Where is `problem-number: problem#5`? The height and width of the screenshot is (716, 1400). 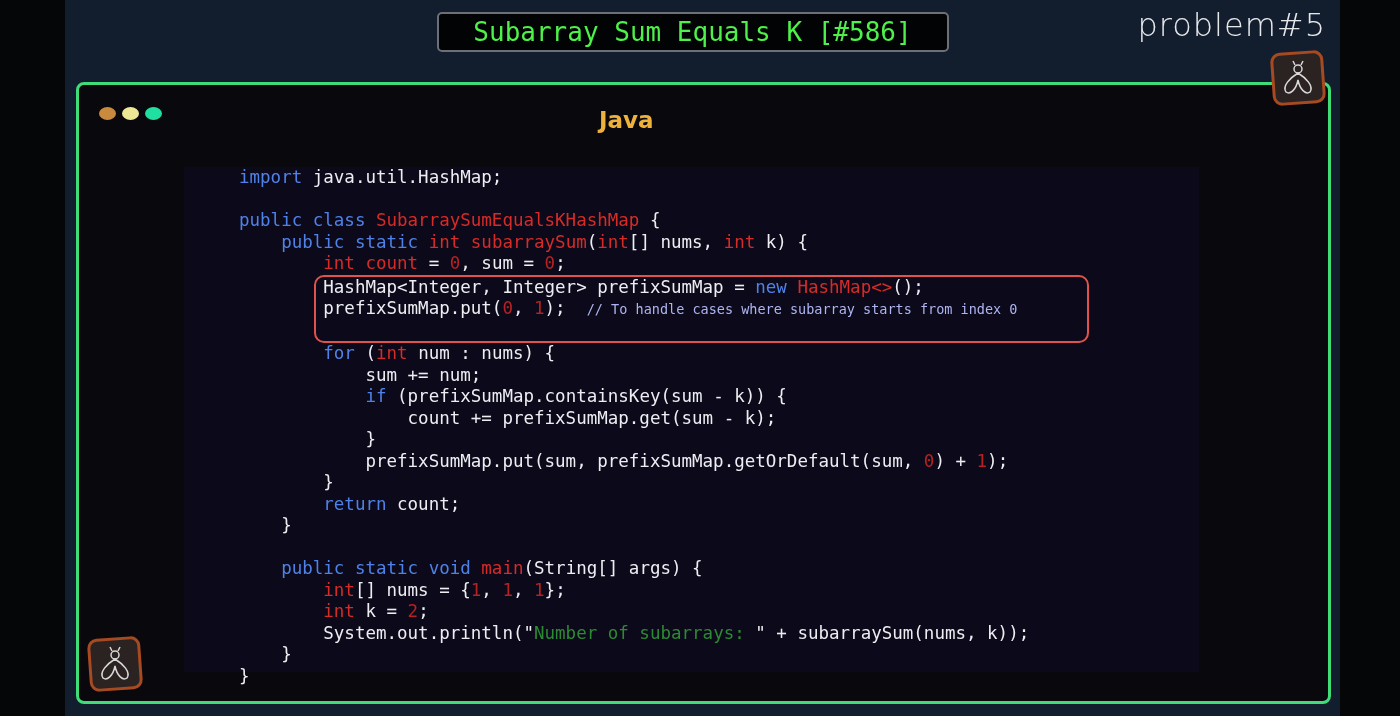 problem-number: problem#5 is located at coordinates (1231, 25).